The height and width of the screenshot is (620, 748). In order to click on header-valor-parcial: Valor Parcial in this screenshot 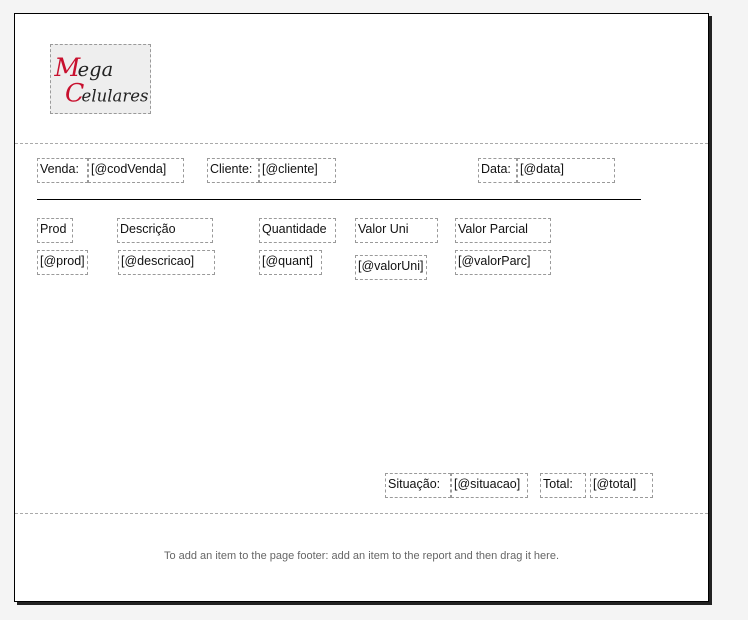, I will do `click(503, 230)`.